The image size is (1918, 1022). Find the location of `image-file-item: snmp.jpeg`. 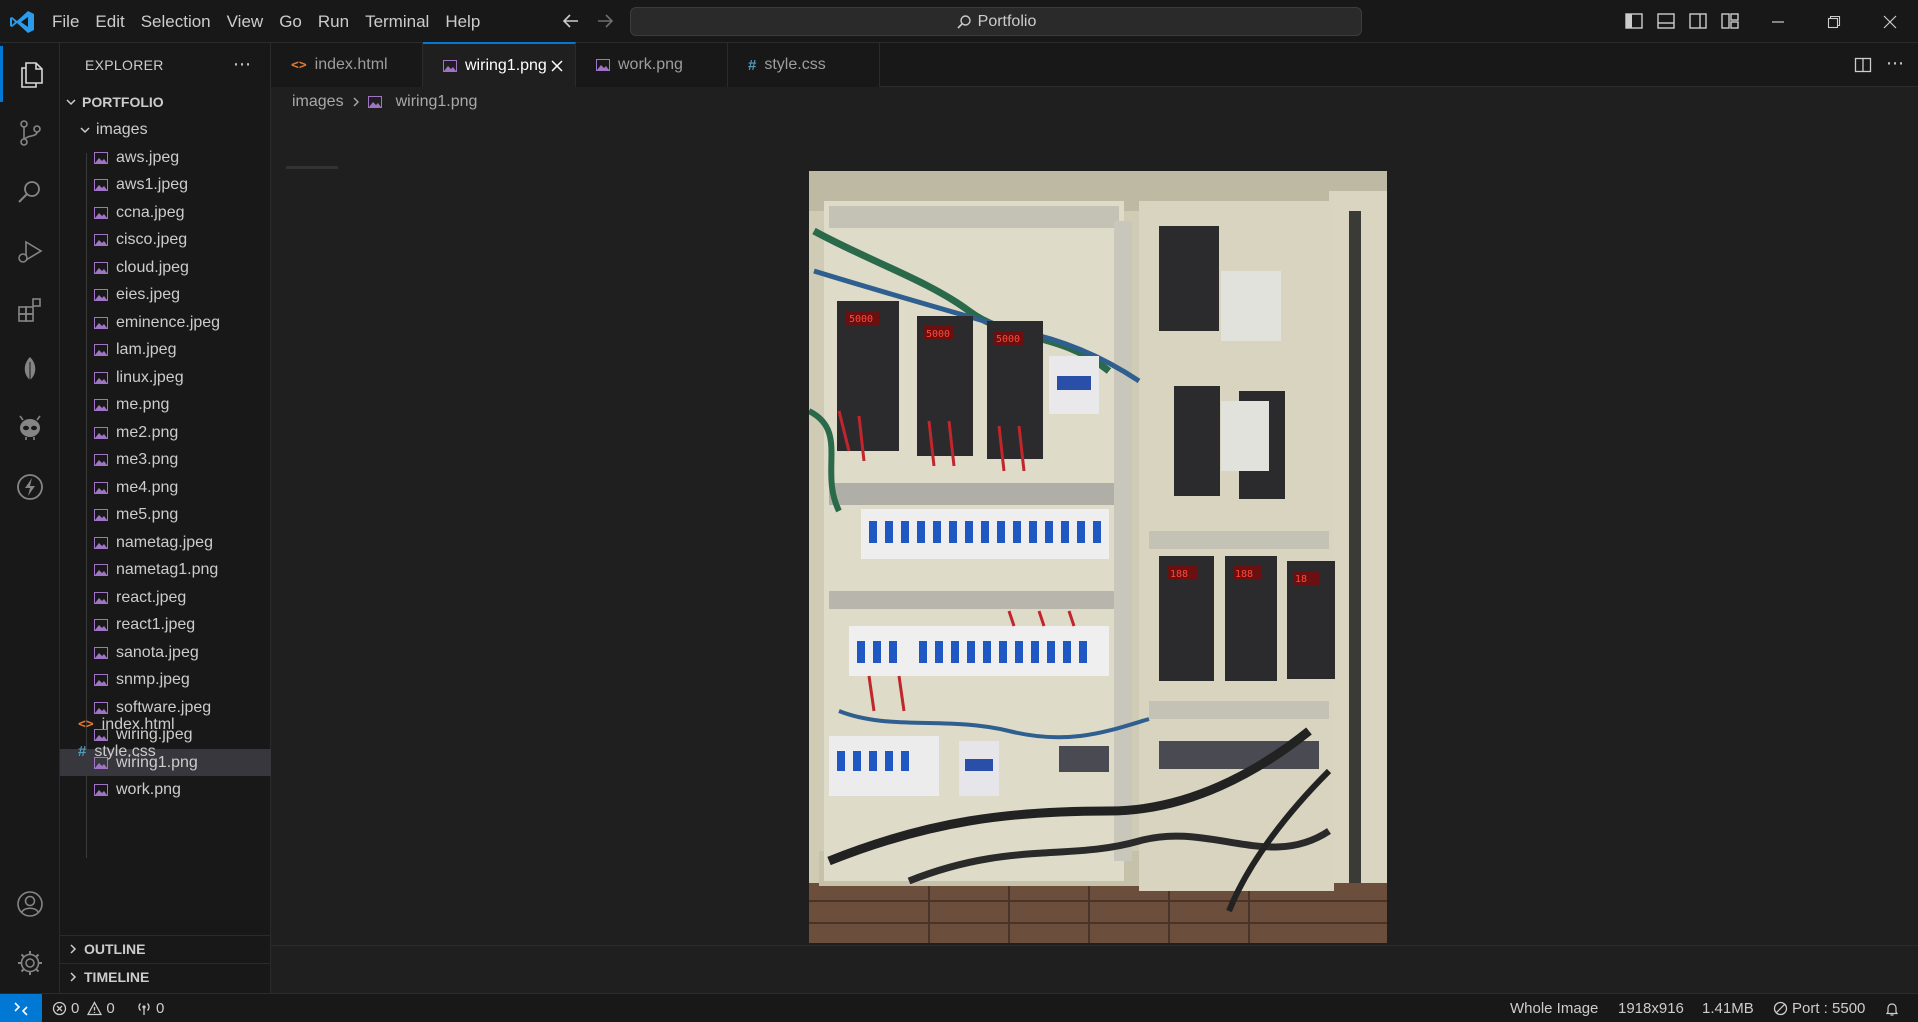

image-file-item: snmp.jpeg is located at coordinates (165, 680).